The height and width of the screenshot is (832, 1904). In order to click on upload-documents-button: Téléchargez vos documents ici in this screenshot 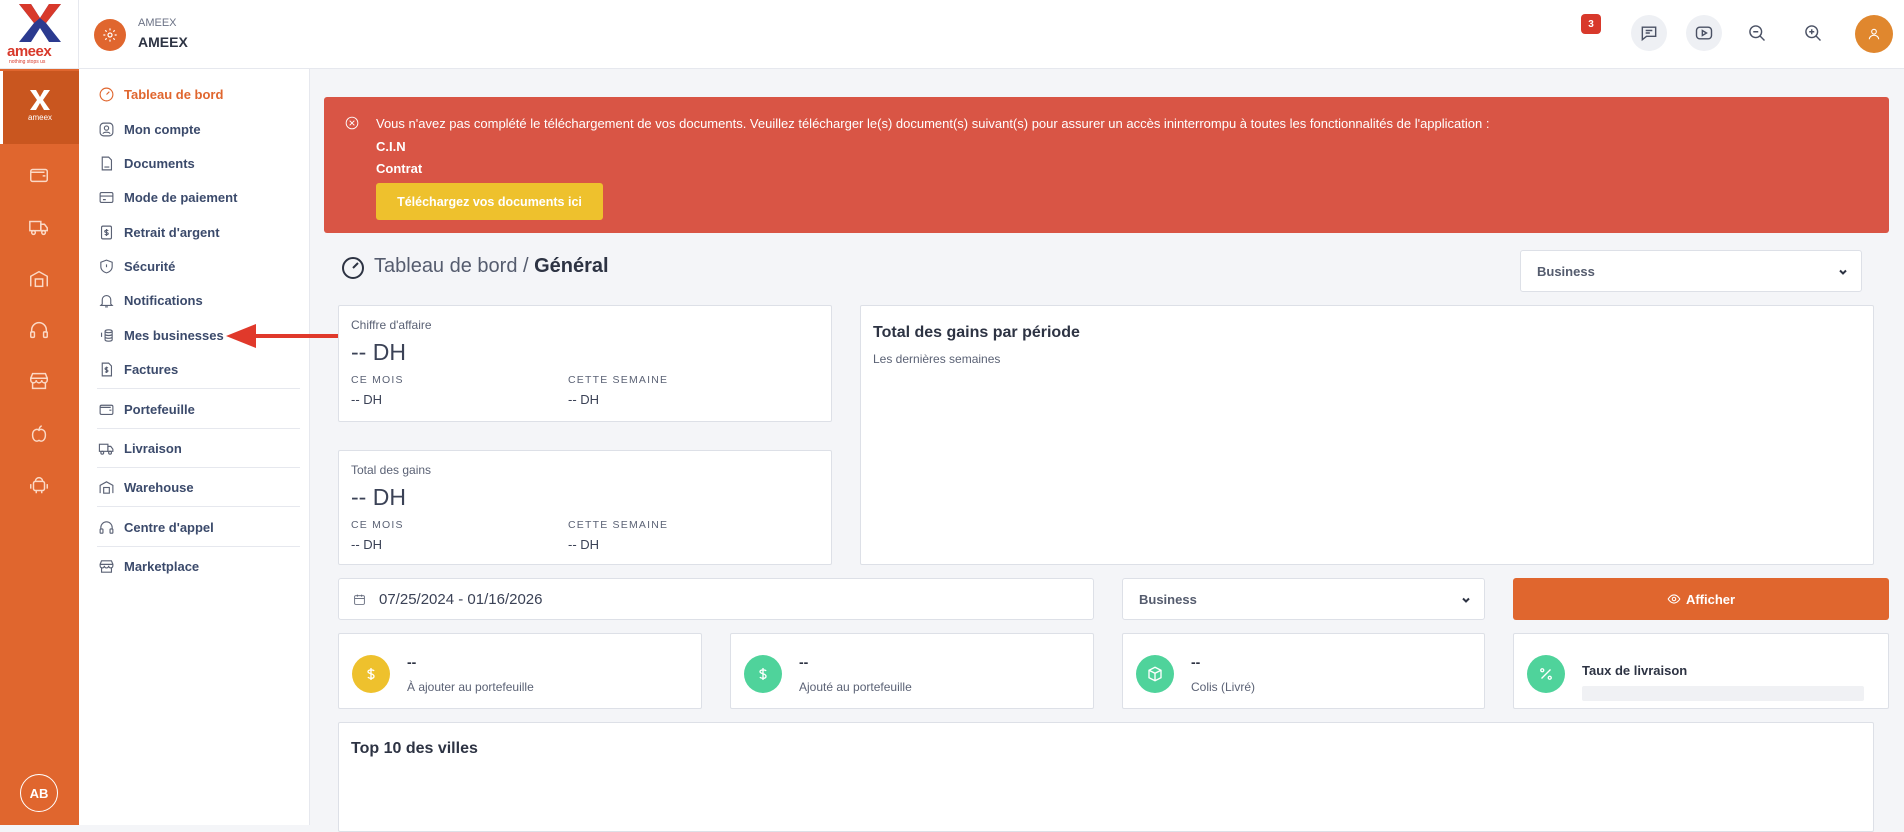, I will do `click(489, 201)`.